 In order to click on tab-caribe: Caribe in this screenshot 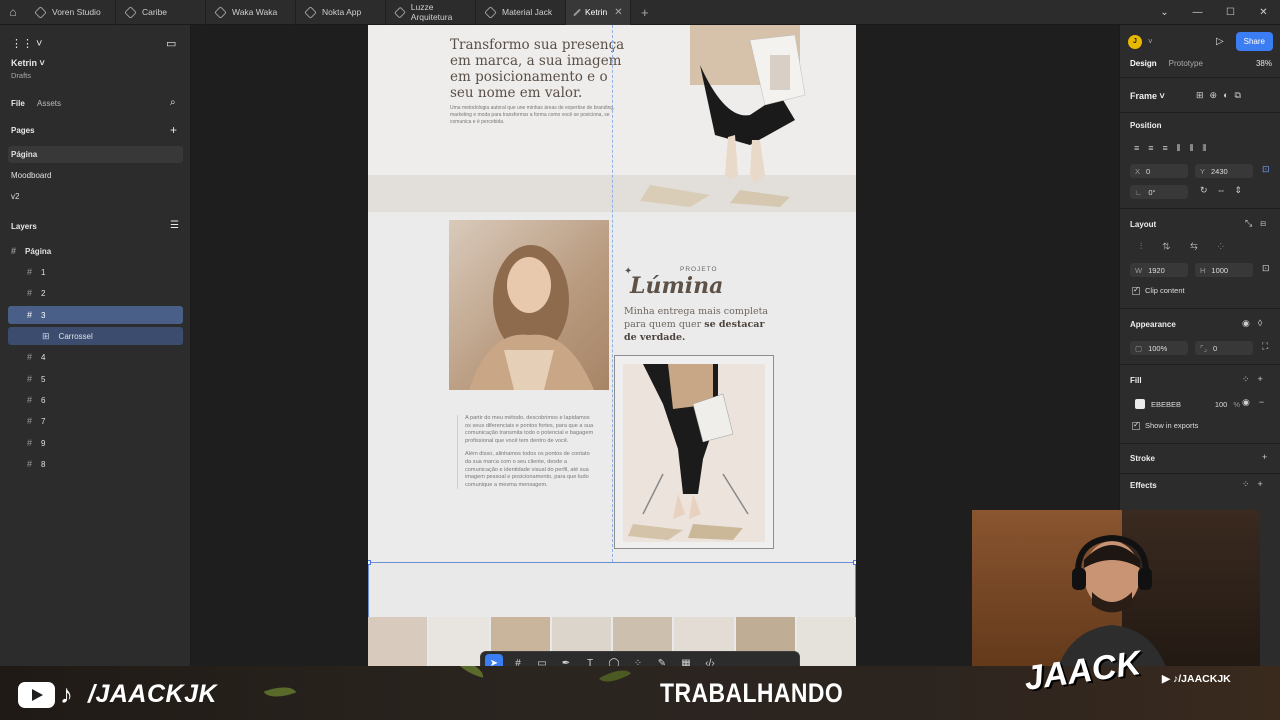, I will do `click(161, 12)`.